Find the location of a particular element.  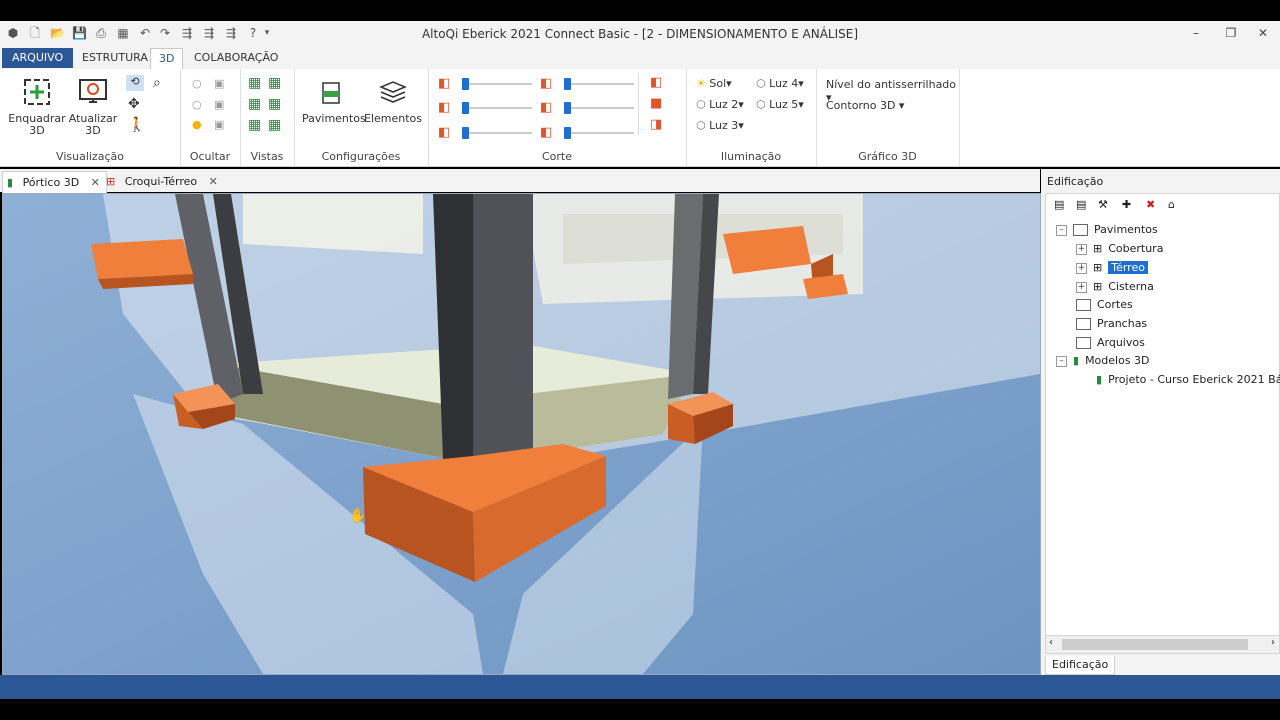

cut-y2-slider is located at coordinates (599, 108).